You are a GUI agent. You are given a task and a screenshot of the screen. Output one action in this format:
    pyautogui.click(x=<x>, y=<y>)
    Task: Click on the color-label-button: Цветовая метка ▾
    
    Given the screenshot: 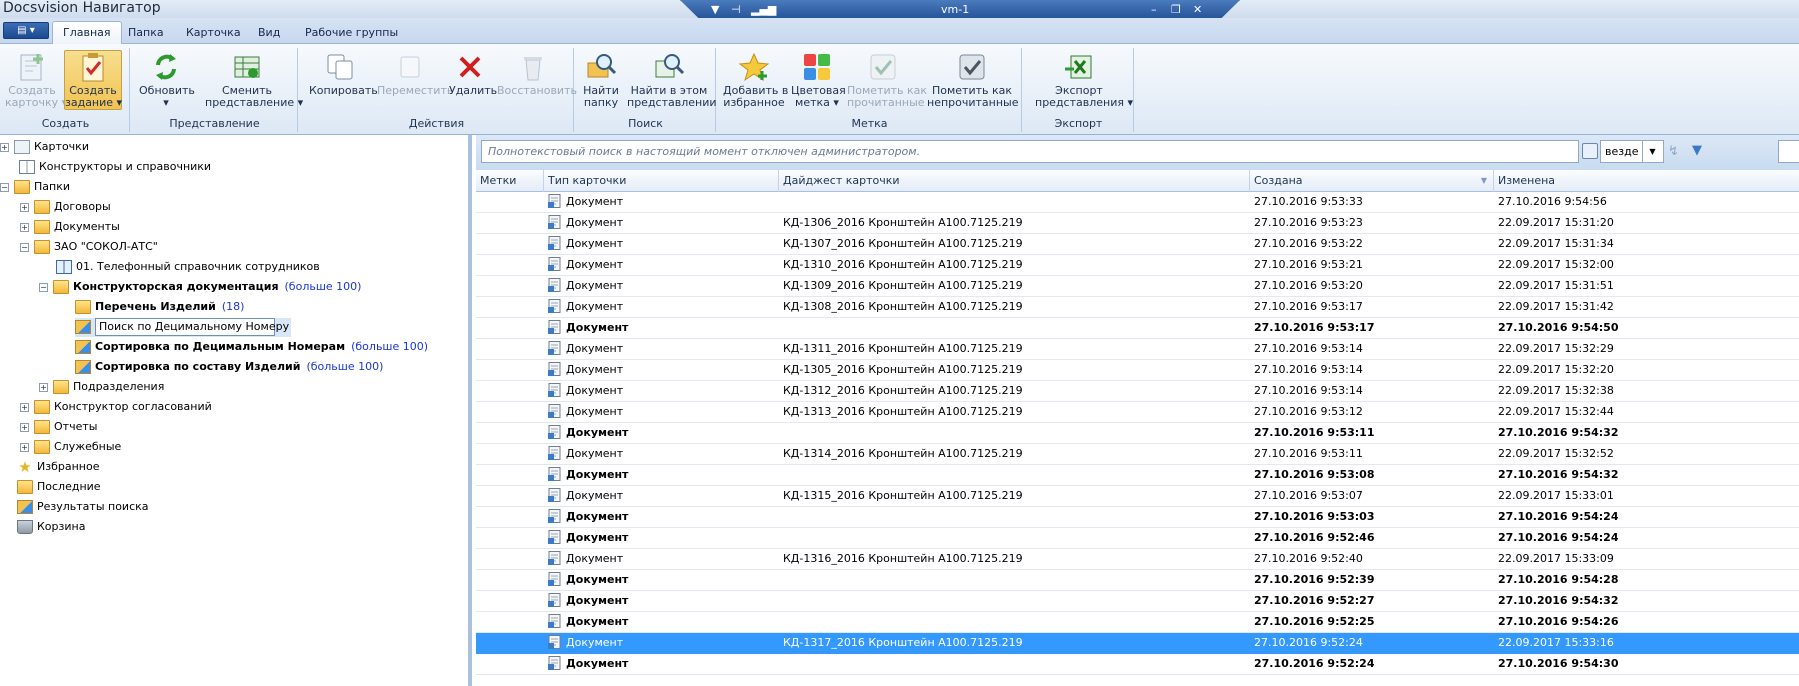 What is the action you would take?
    pyautogui.click(x=818, y=80)
    